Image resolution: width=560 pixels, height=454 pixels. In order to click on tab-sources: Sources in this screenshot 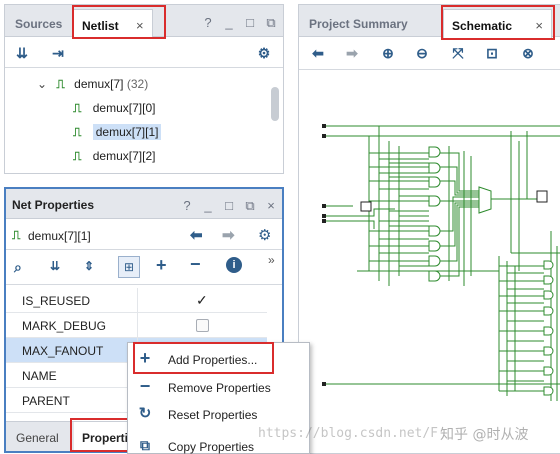, I will do `click(38, 24)`.